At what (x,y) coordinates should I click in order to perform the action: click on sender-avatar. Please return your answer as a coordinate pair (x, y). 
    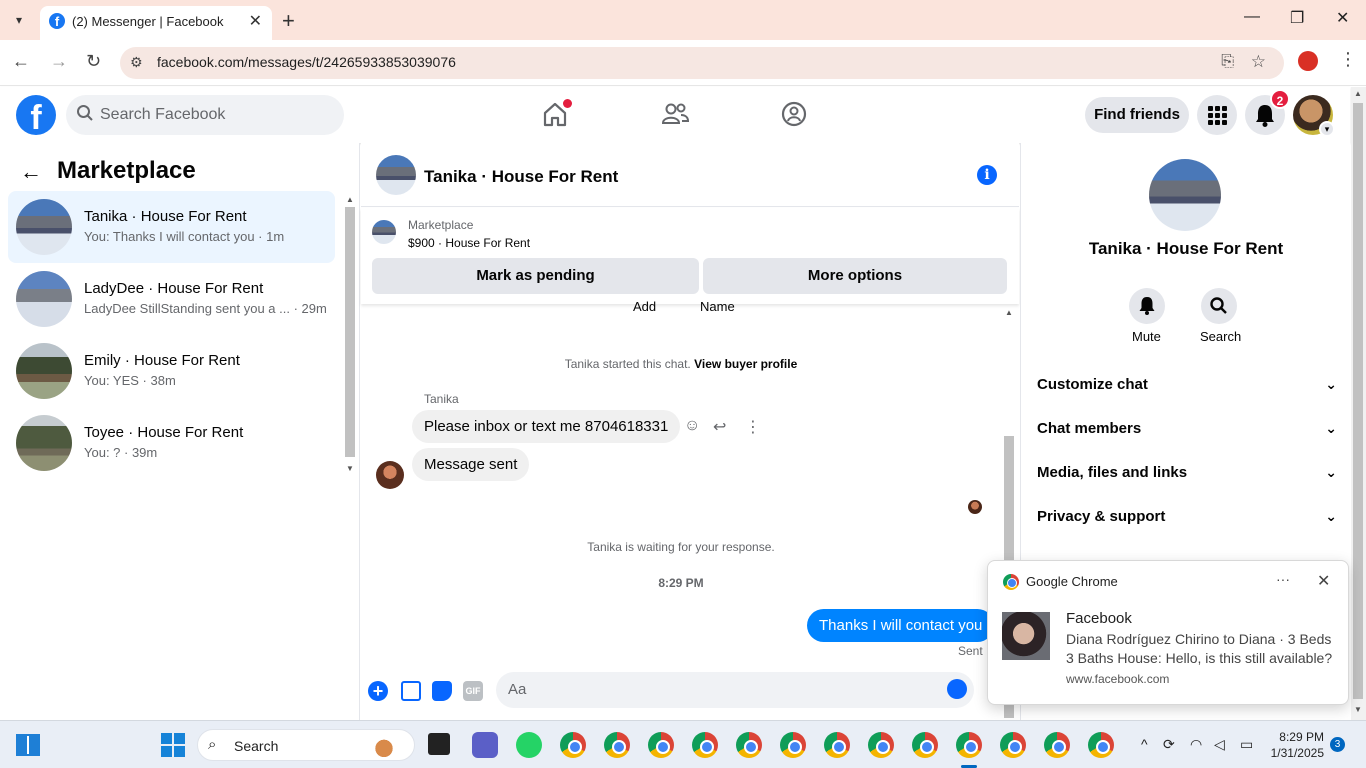
    Looking at the image, I should click on (390, 475).